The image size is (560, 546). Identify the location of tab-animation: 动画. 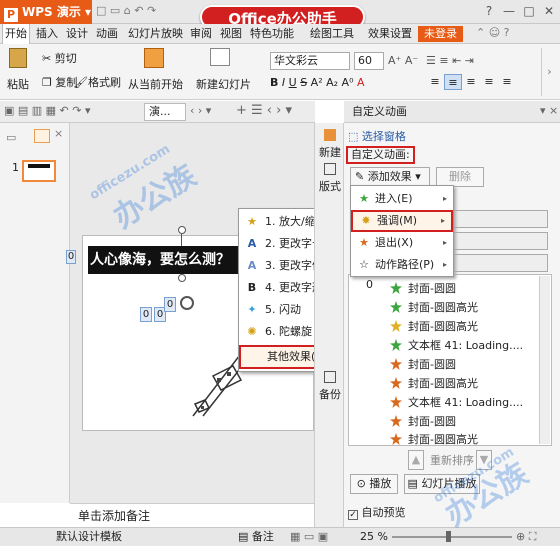
(107, 34).